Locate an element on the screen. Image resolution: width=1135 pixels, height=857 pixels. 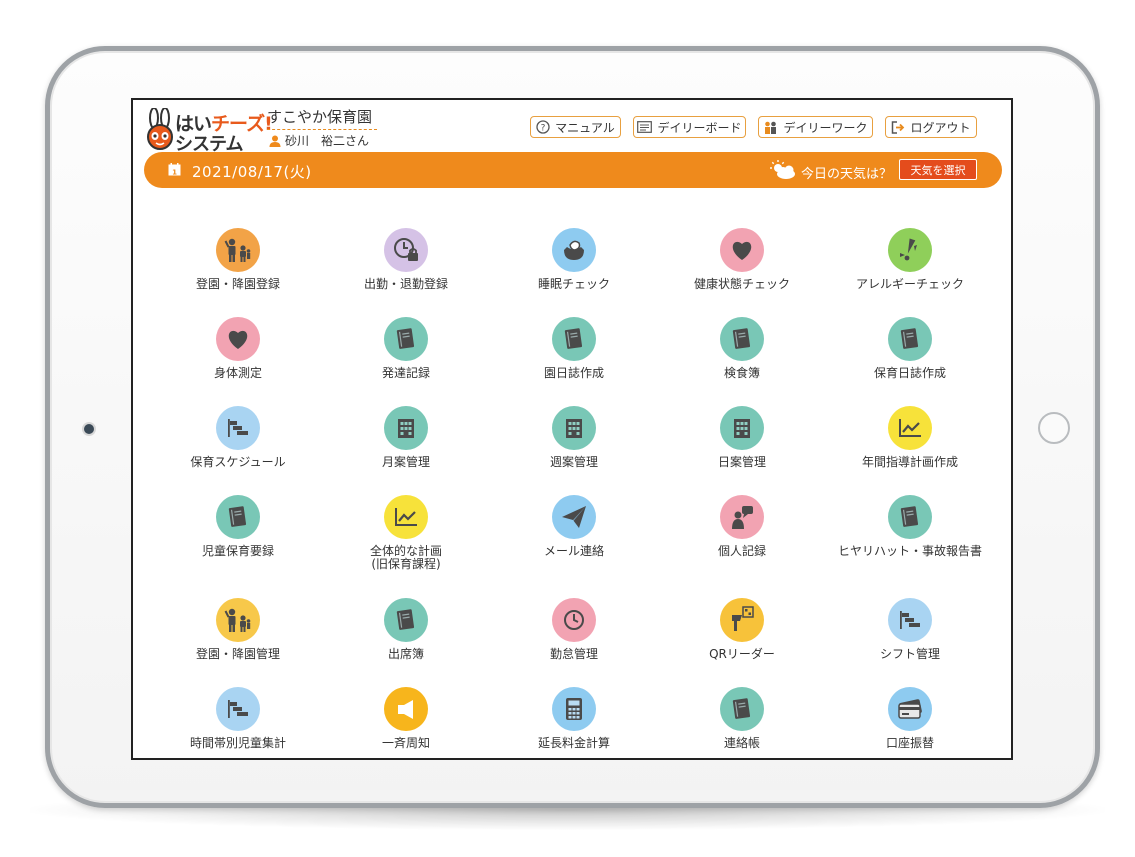
menu-item: QRリーダー is located at coordinates (742, 639).